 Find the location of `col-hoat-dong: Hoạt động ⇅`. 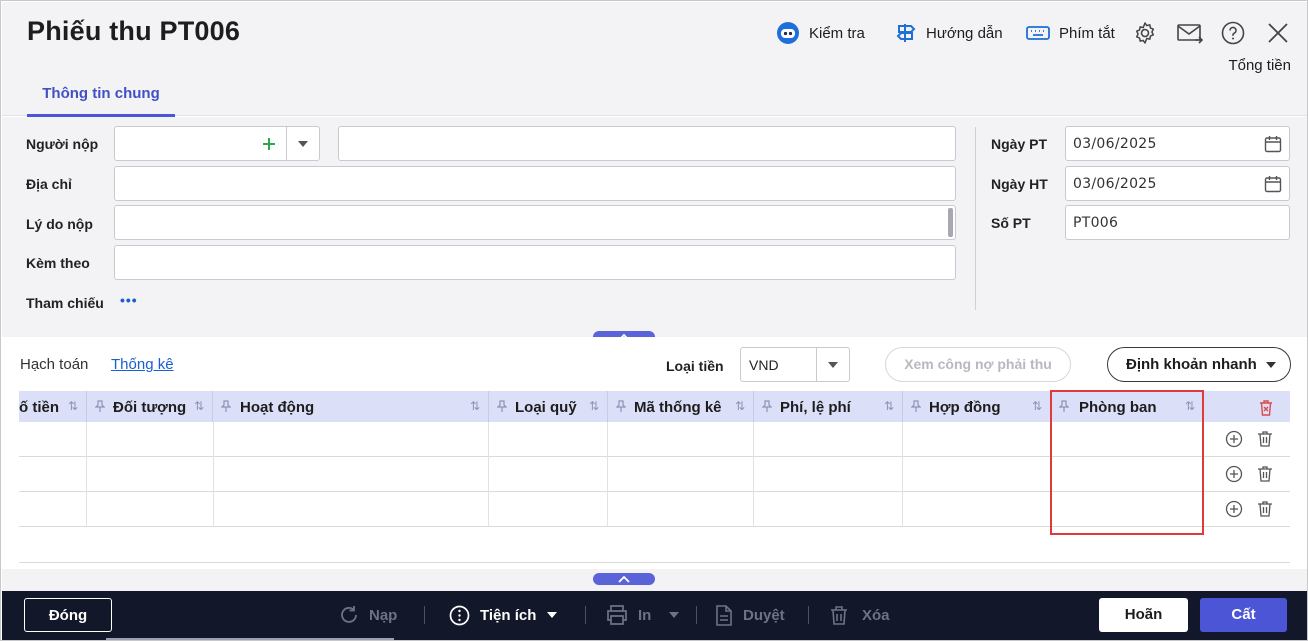

col-hoat-dong: Hoạt động ⇅ is located at coordinates (351, 406).